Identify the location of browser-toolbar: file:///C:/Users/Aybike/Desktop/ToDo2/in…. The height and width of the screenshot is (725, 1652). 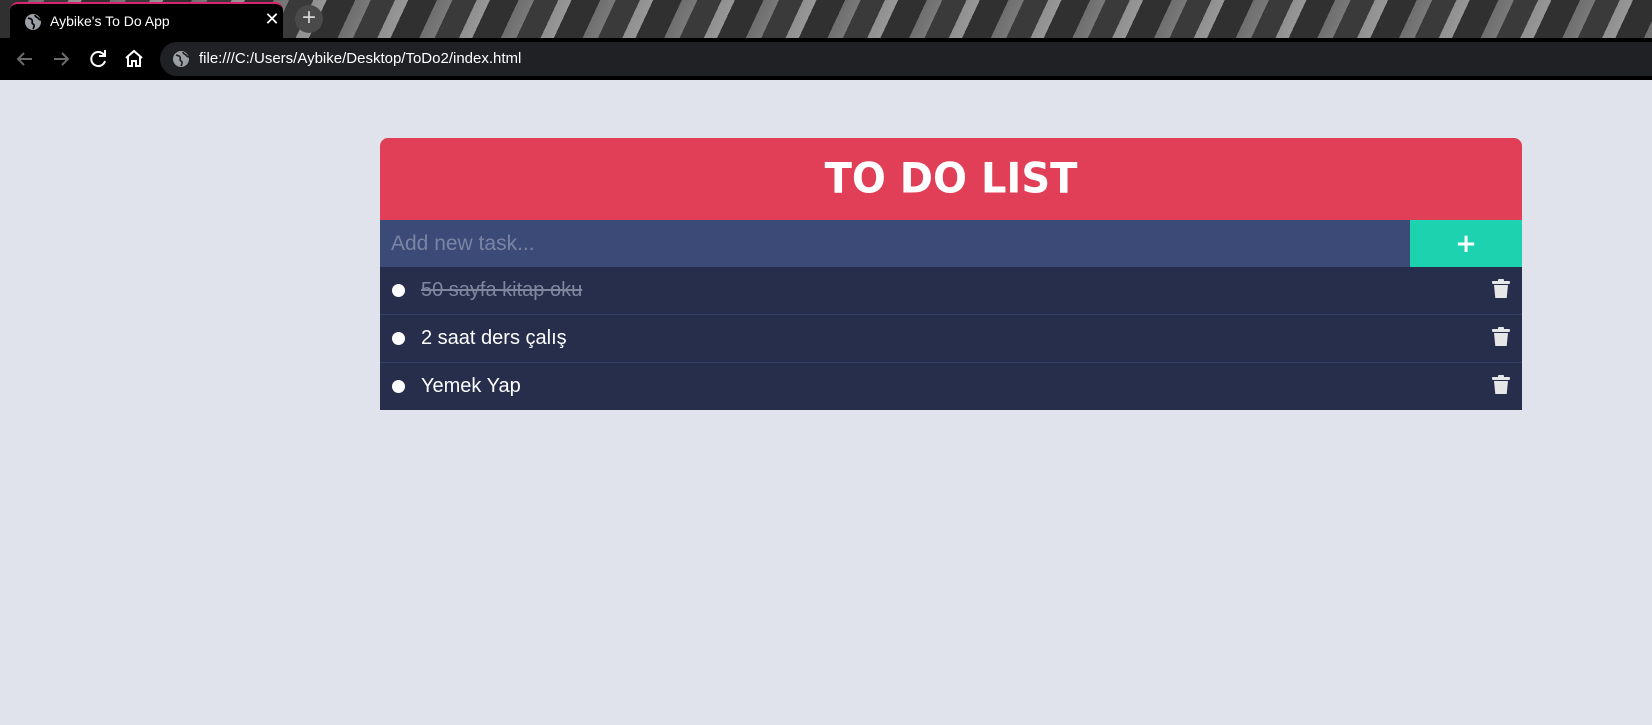
(826, 59).